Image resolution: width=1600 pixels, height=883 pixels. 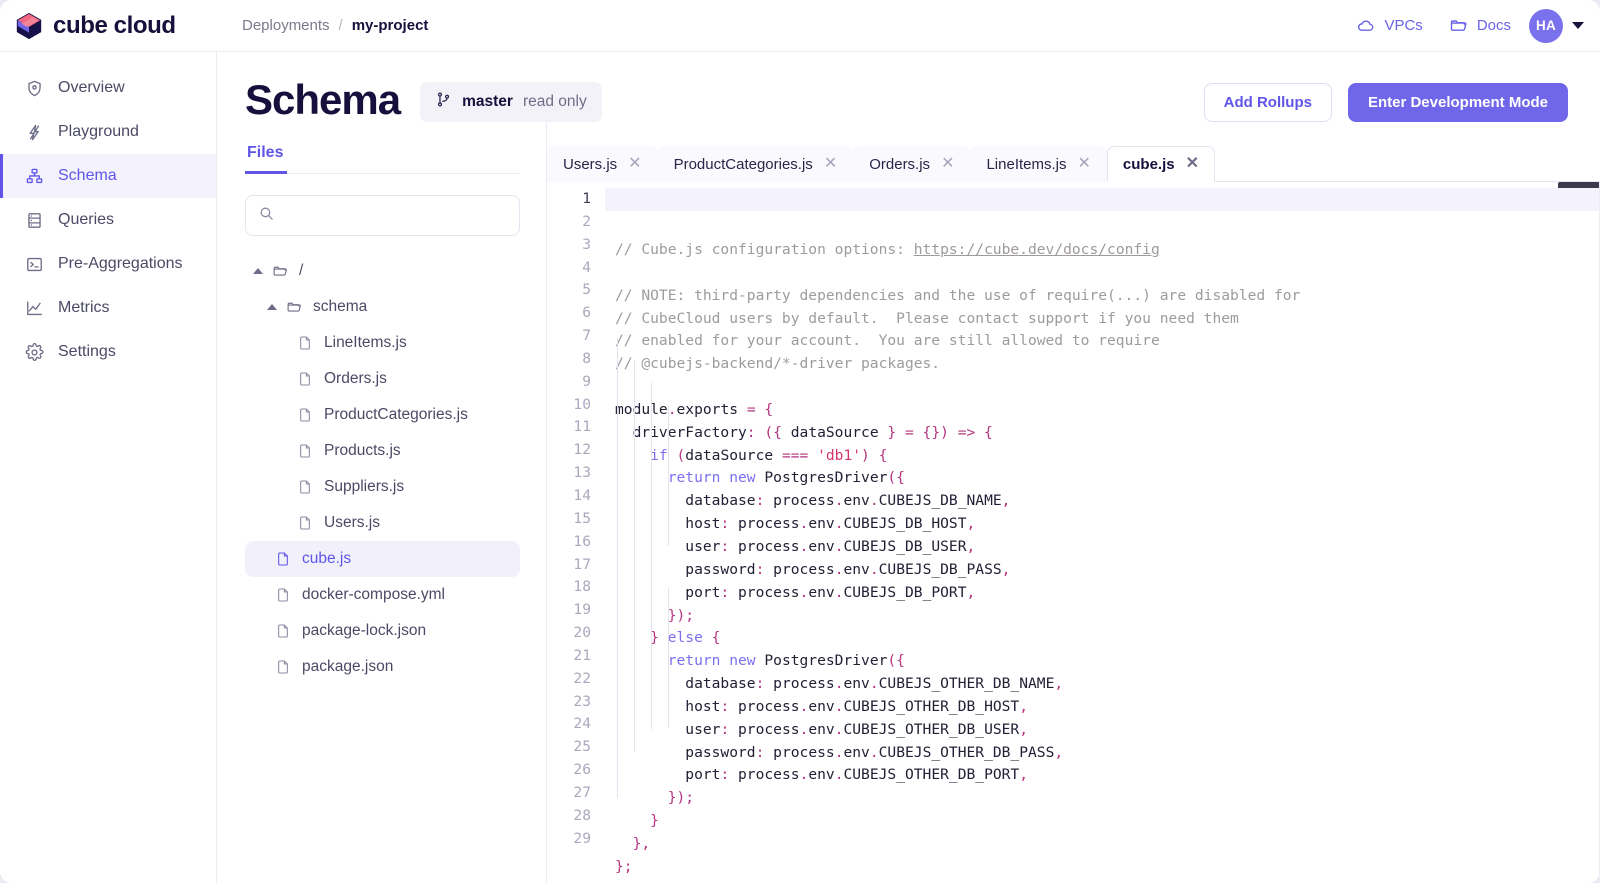 I want to click on search-input, so click(x=395, y=215).